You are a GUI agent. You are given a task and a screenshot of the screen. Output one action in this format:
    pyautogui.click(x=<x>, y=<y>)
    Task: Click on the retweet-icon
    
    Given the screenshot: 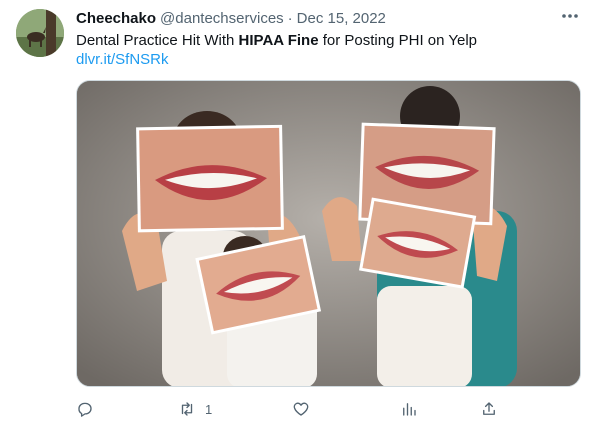 What is the action you would take?
    pyautogui.click(x=187, y=409)
    